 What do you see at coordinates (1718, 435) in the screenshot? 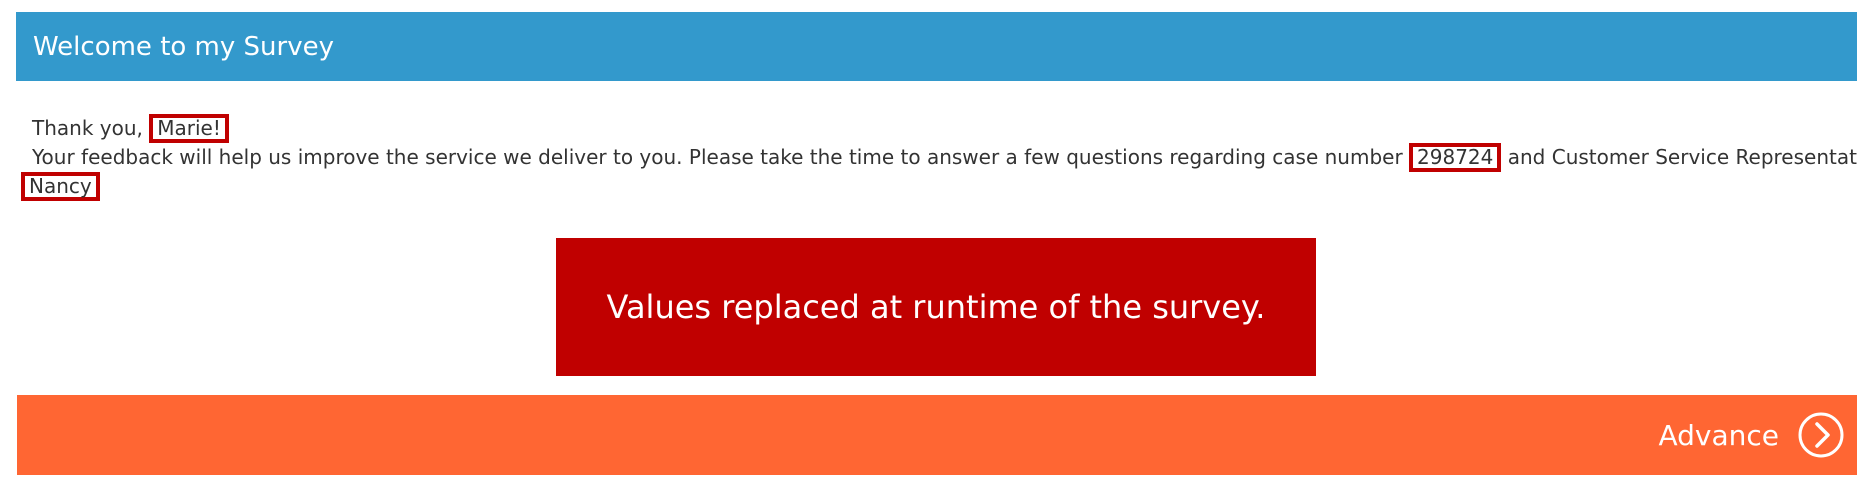
I see `advance-label: Advance` at bounding box center [1718, 435].